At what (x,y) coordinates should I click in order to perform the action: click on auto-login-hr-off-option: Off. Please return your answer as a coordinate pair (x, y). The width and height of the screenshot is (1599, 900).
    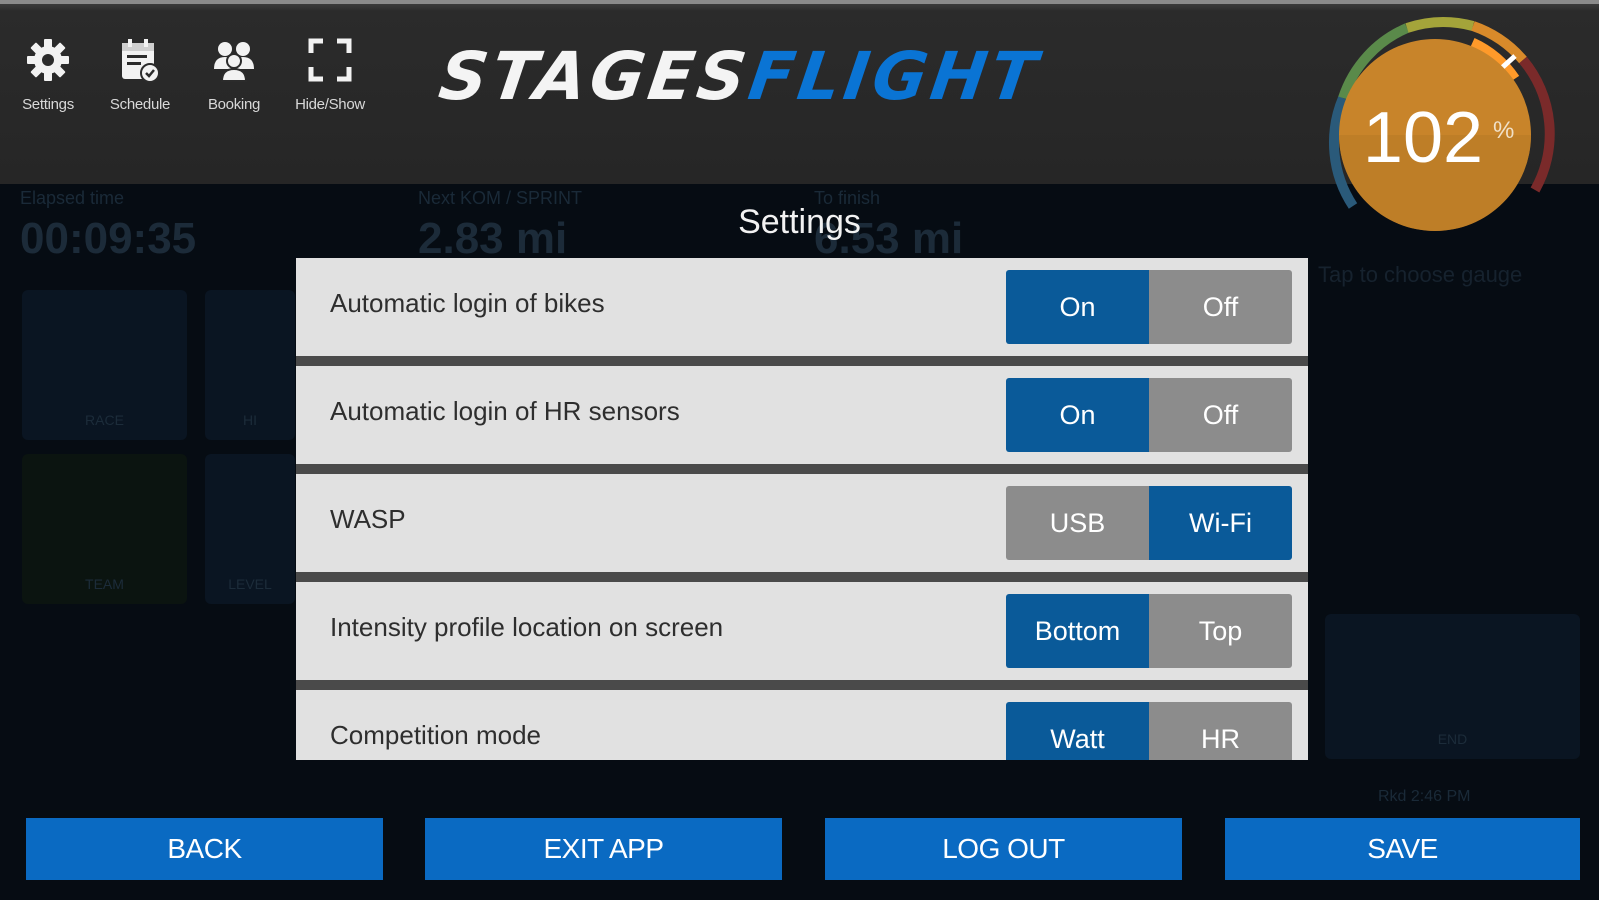
    Looking at the image, I should click on (1220, 415).